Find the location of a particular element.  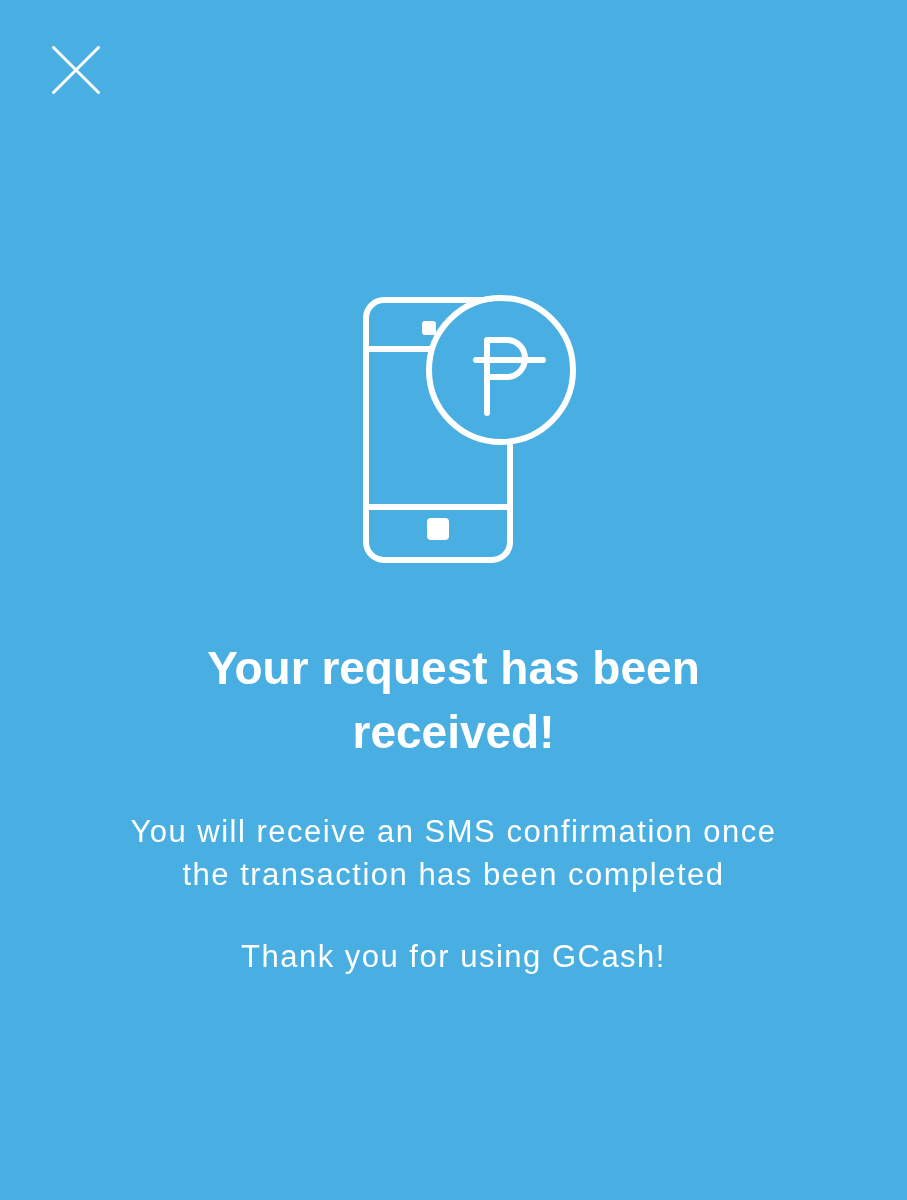

close-button is located at coordinates (76, 70).